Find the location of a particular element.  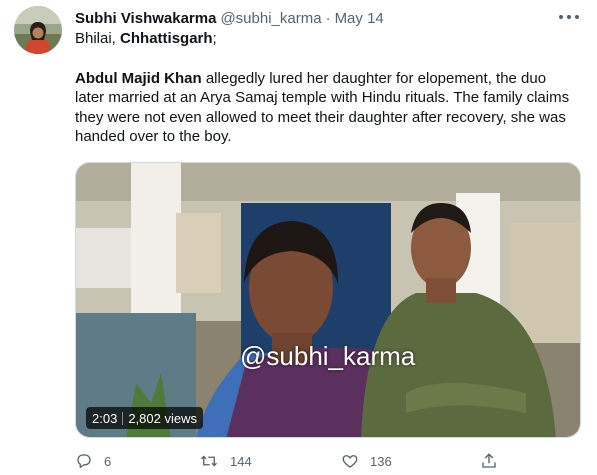

tweet-location-line: Bhilai, Chhattisgarh; is located at coordinates (325, 39).